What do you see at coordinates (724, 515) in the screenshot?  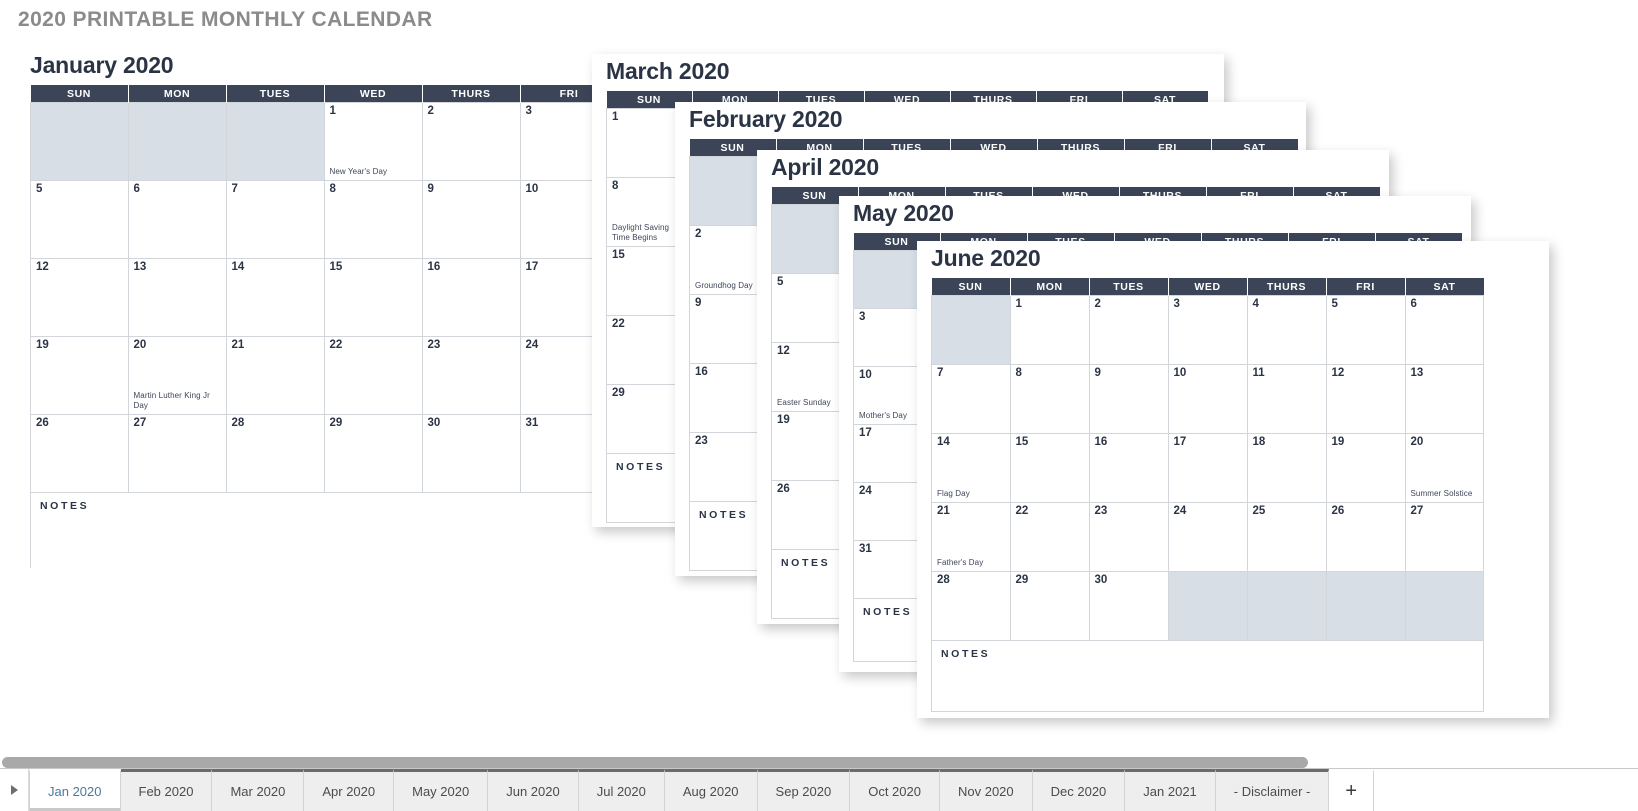 I see `notes-label: NOTES` at bounding box center [724, 515].